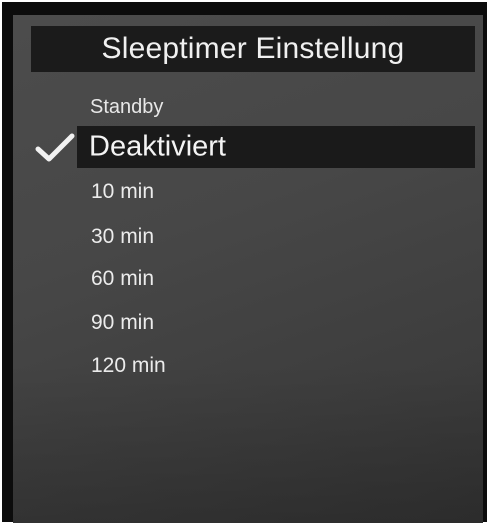 The height and width of the screenshot is (528, 493). What do you see at coordinates (123, 322) in the screenshot?
I see `option-label: 90 min` at bounding box center [123, 322].